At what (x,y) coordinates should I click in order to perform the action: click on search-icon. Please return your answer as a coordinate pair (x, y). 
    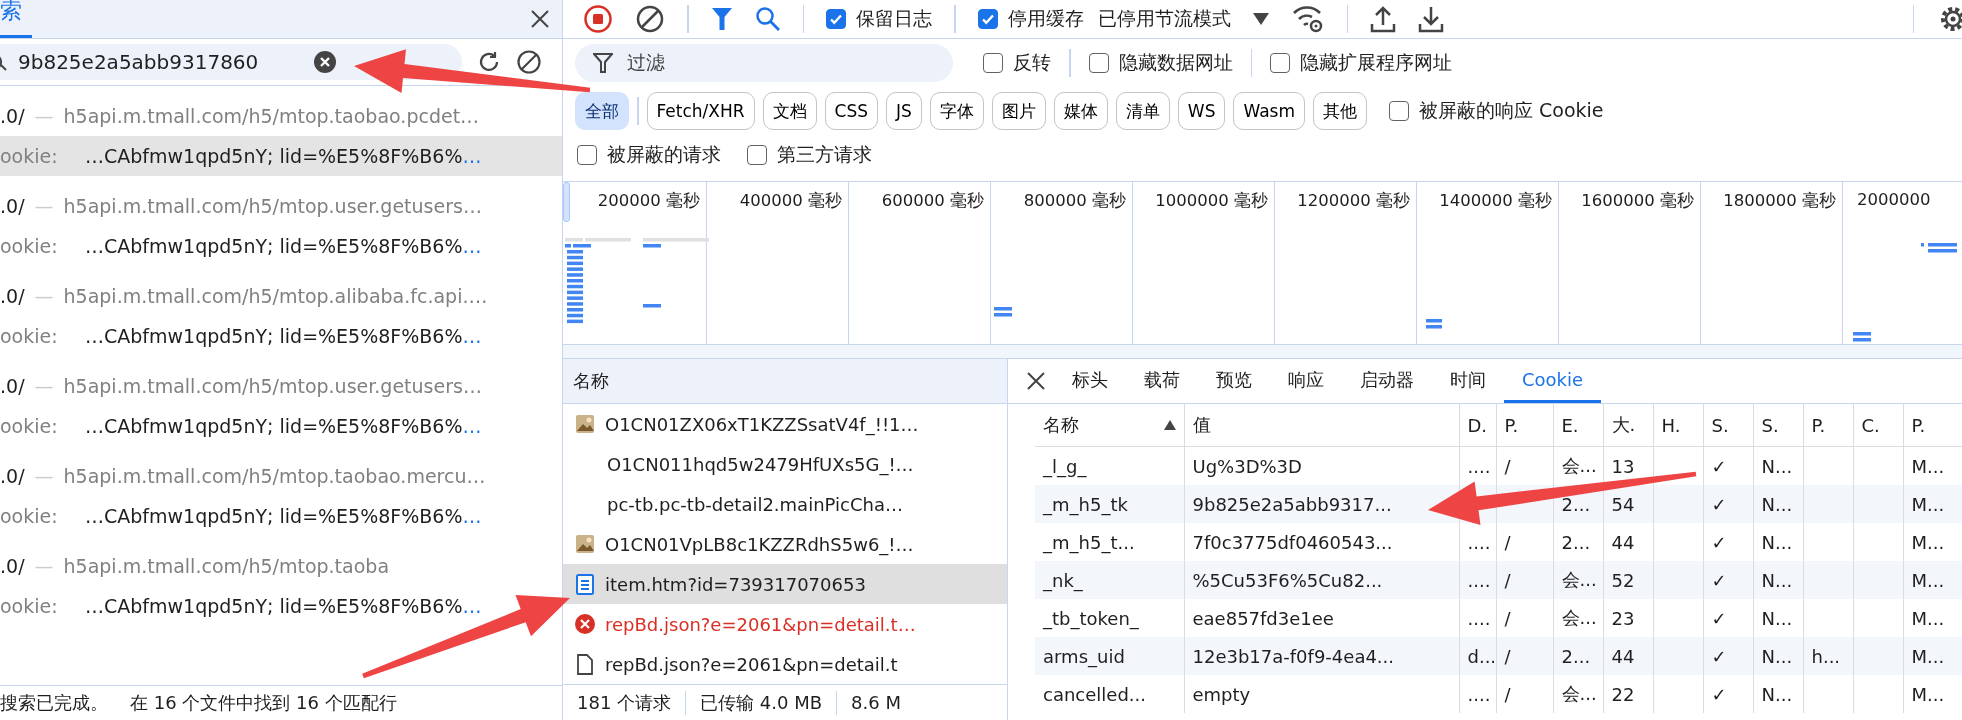
    Looking at the image, I should click on (767, 19).